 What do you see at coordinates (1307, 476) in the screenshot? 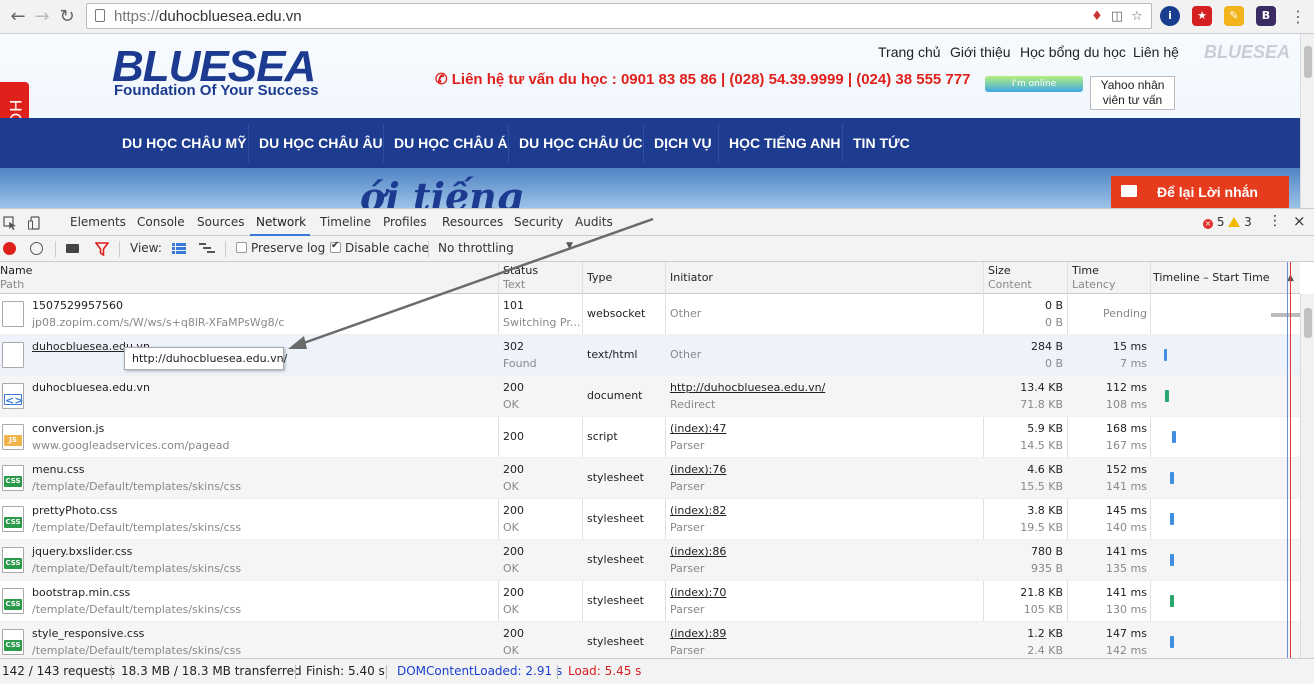
I see `network-scrollbar` at bounding box center [1307, 476].